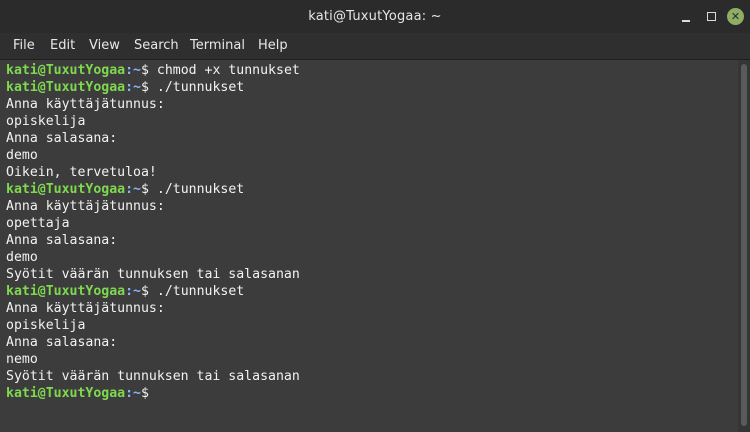 The width and height of the screenshot is (750, 432). Describe the element at coordinates (22, 359) in the screenshot. I see `output-line: nemo` at that location.